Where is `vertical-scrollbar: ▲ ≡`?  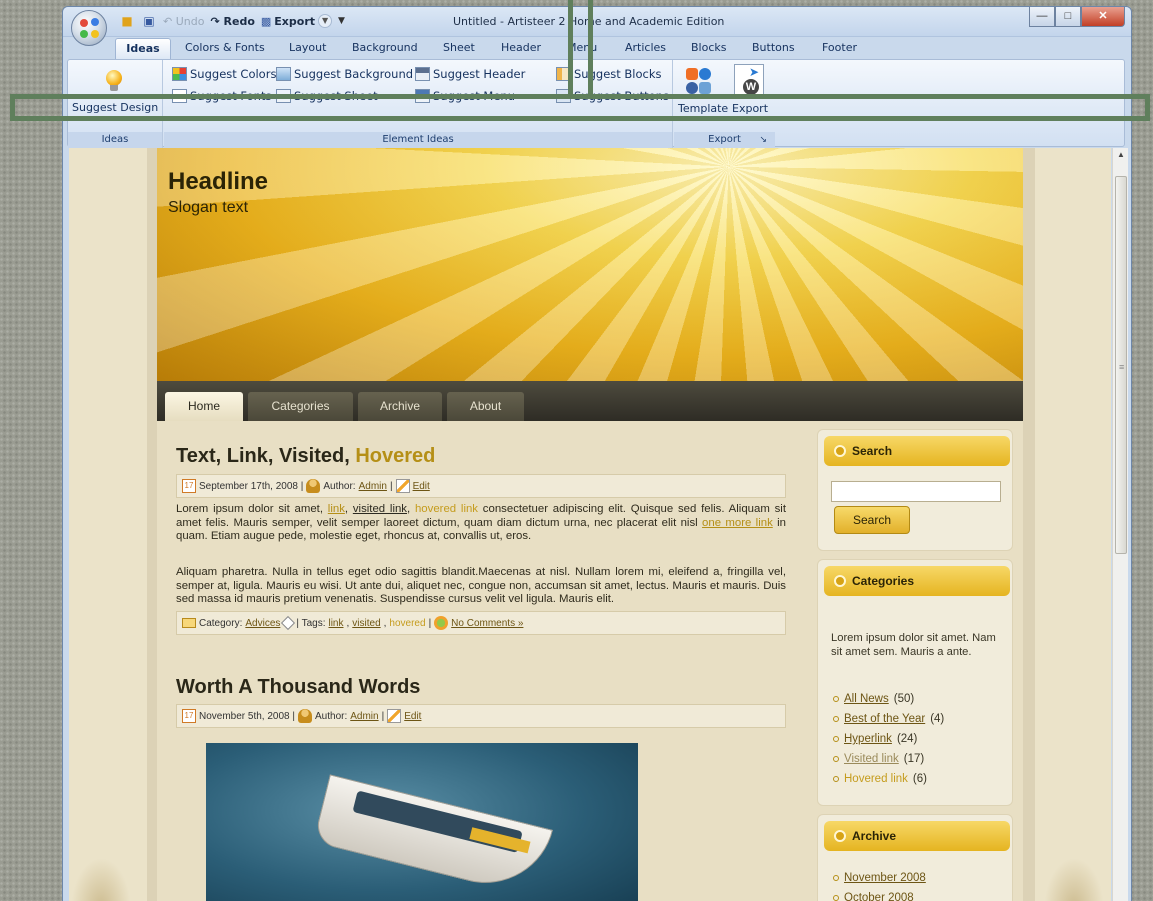 vertical-scrollbar: ▲ ≡ is located at coordinates (1120, 524).